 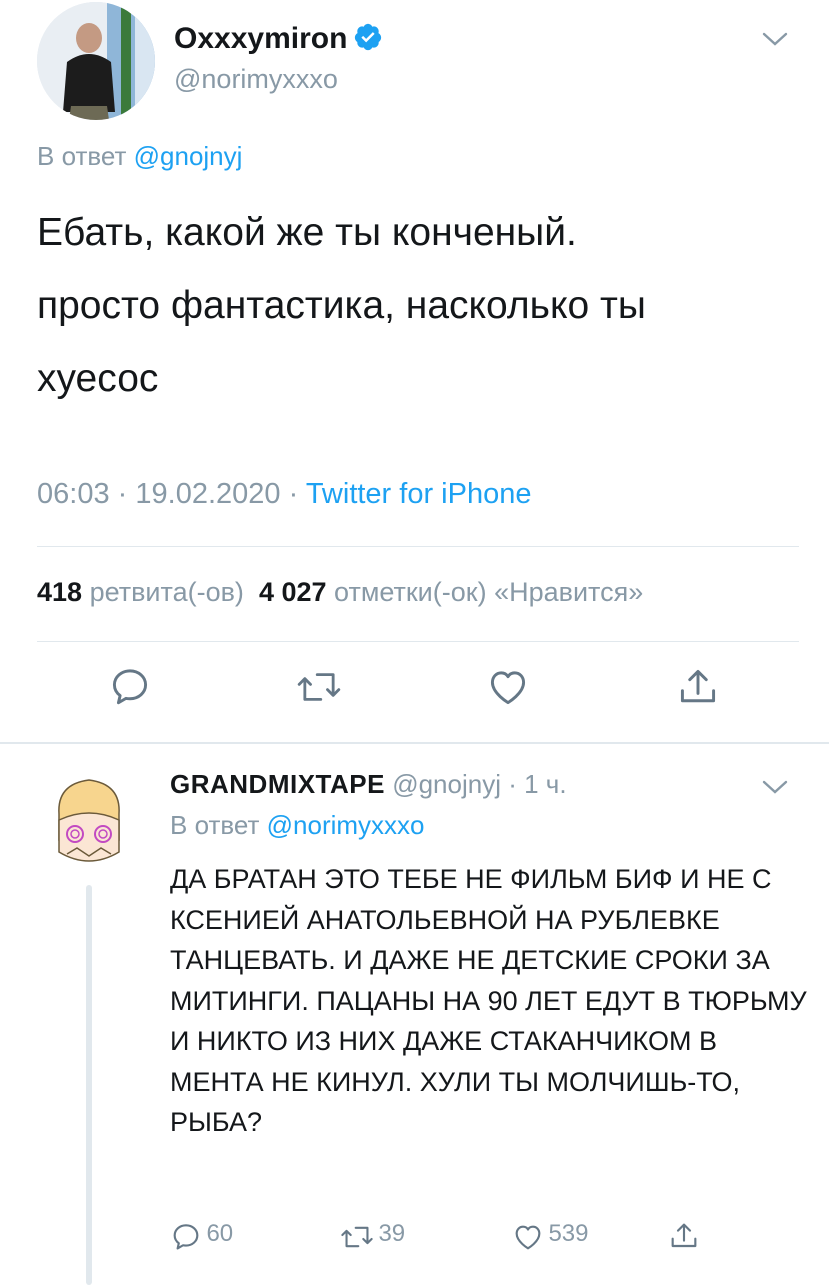 I want to click on reply-context: В ответ @norimyxxxo, so click(x=297, y=825).